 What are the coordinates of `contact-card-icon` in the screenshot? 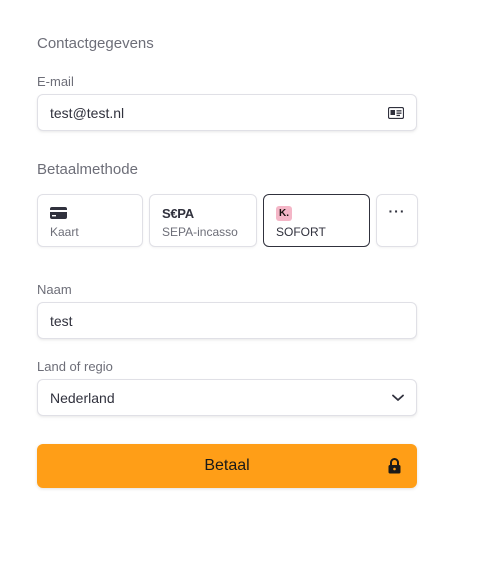 It's located at (396, 112).